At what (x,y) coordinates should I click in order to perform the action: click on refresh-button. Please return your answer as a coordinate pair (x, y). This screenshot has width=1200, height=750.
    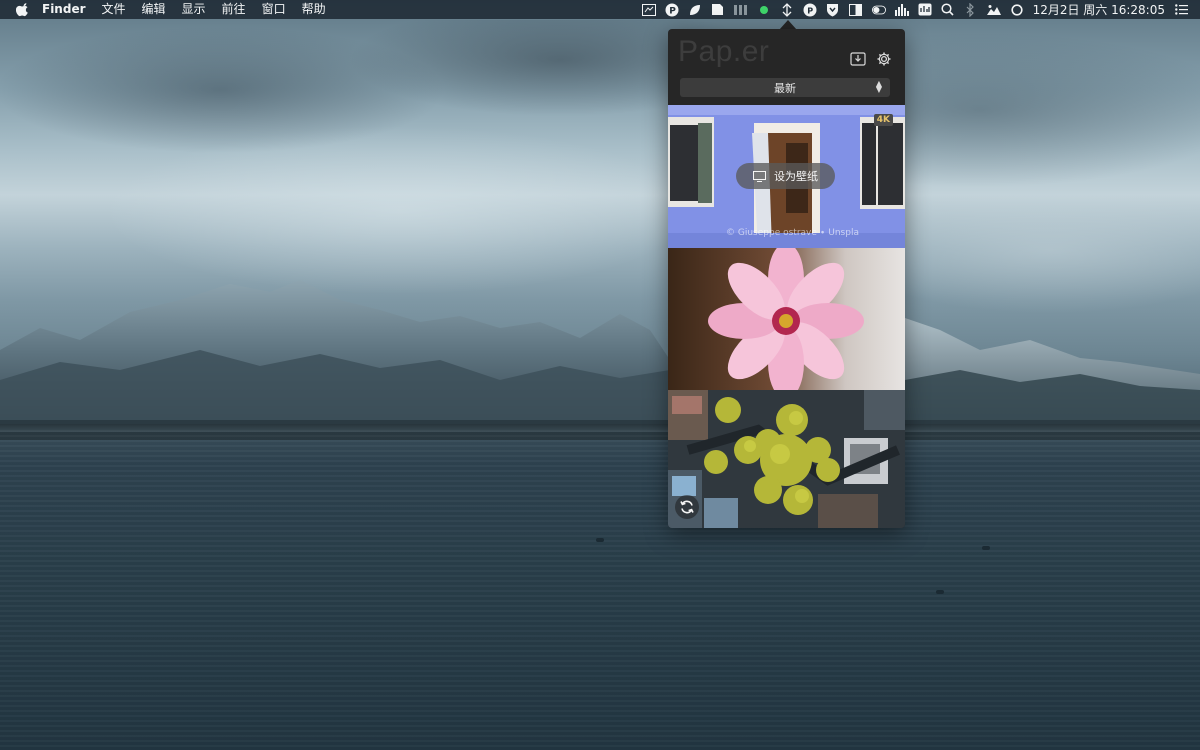
    Looking at the image, I should click on (687, 507).